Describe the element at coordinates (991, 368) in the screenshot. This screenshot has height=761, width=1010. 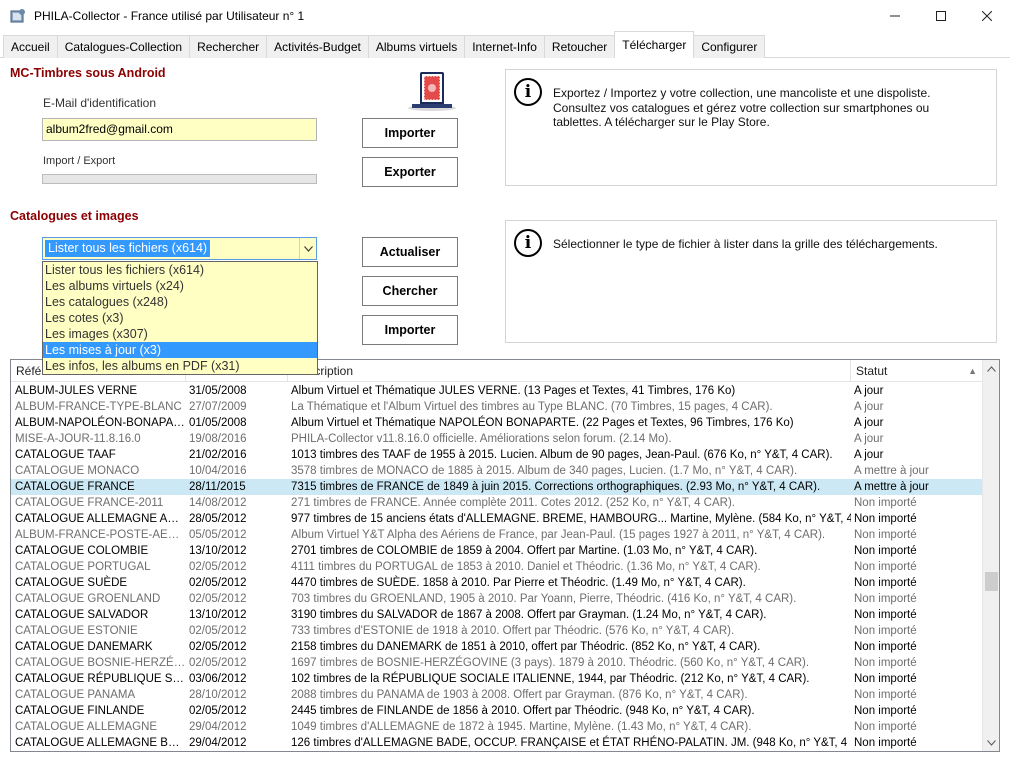
I see `scroll-up-icon` at that location.